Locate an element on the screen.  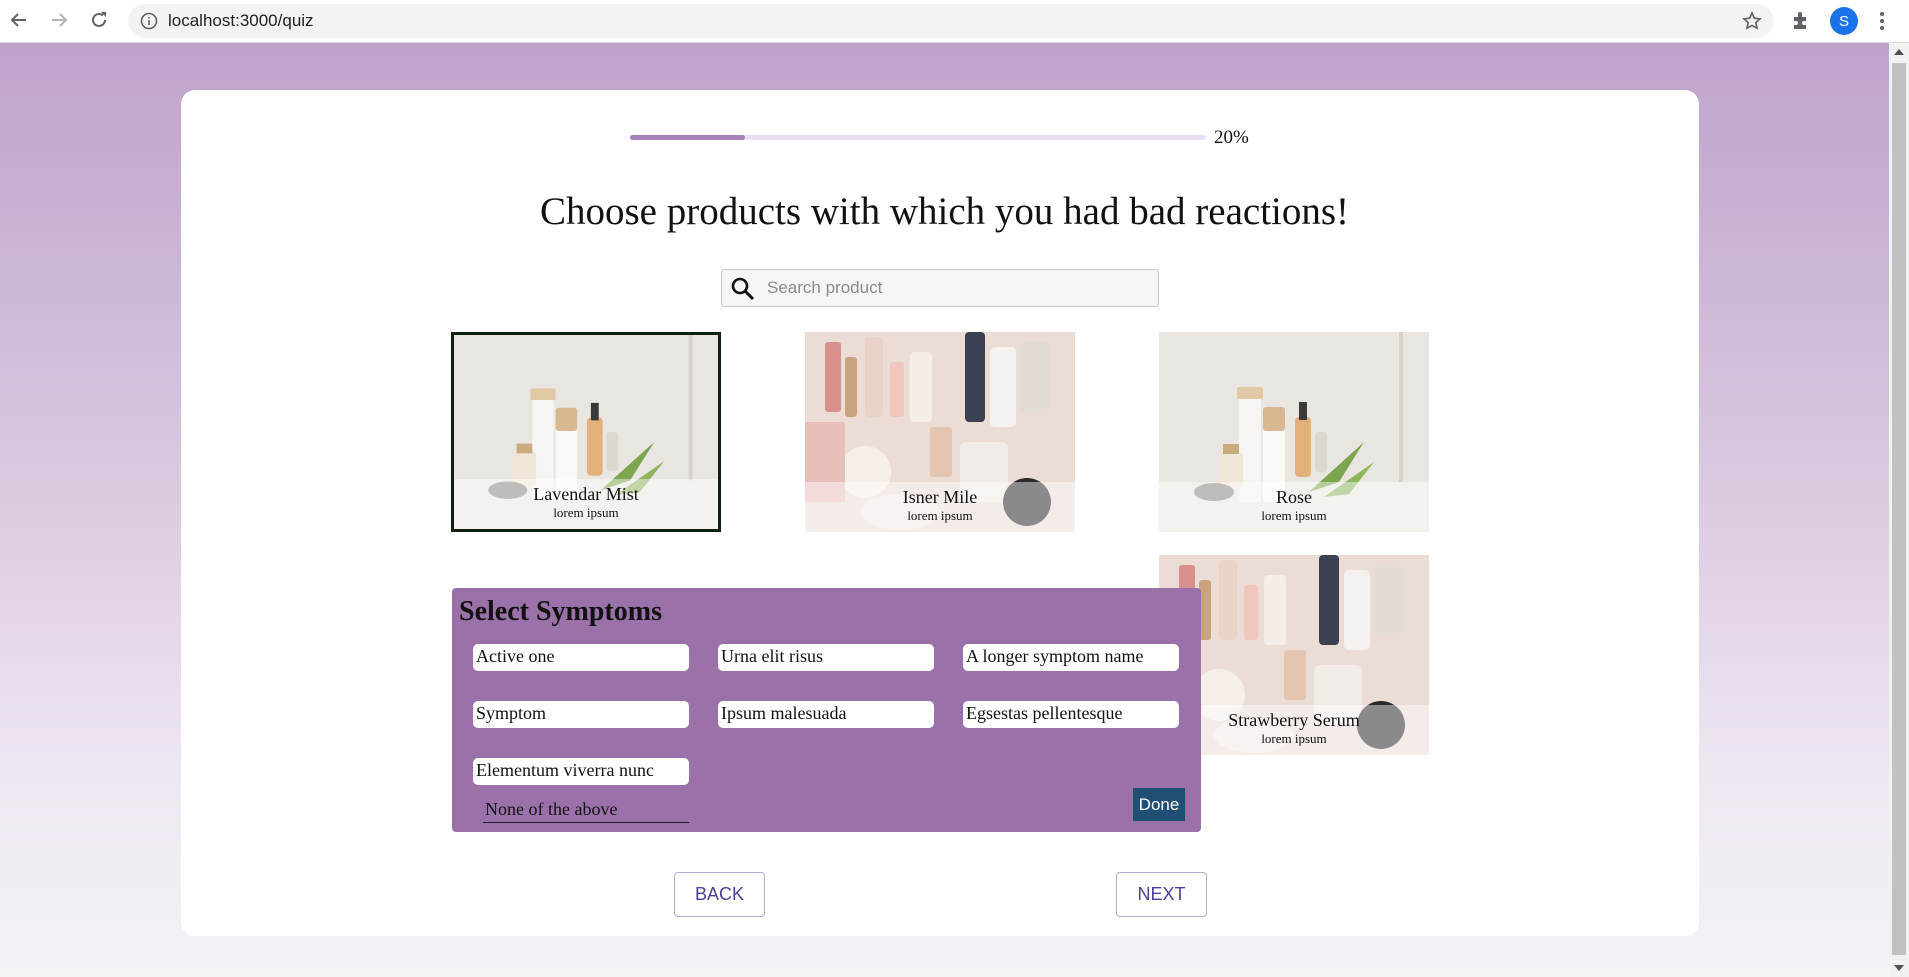
symptom-chip: A longer symptom name is located at coordinates (1071, 657).